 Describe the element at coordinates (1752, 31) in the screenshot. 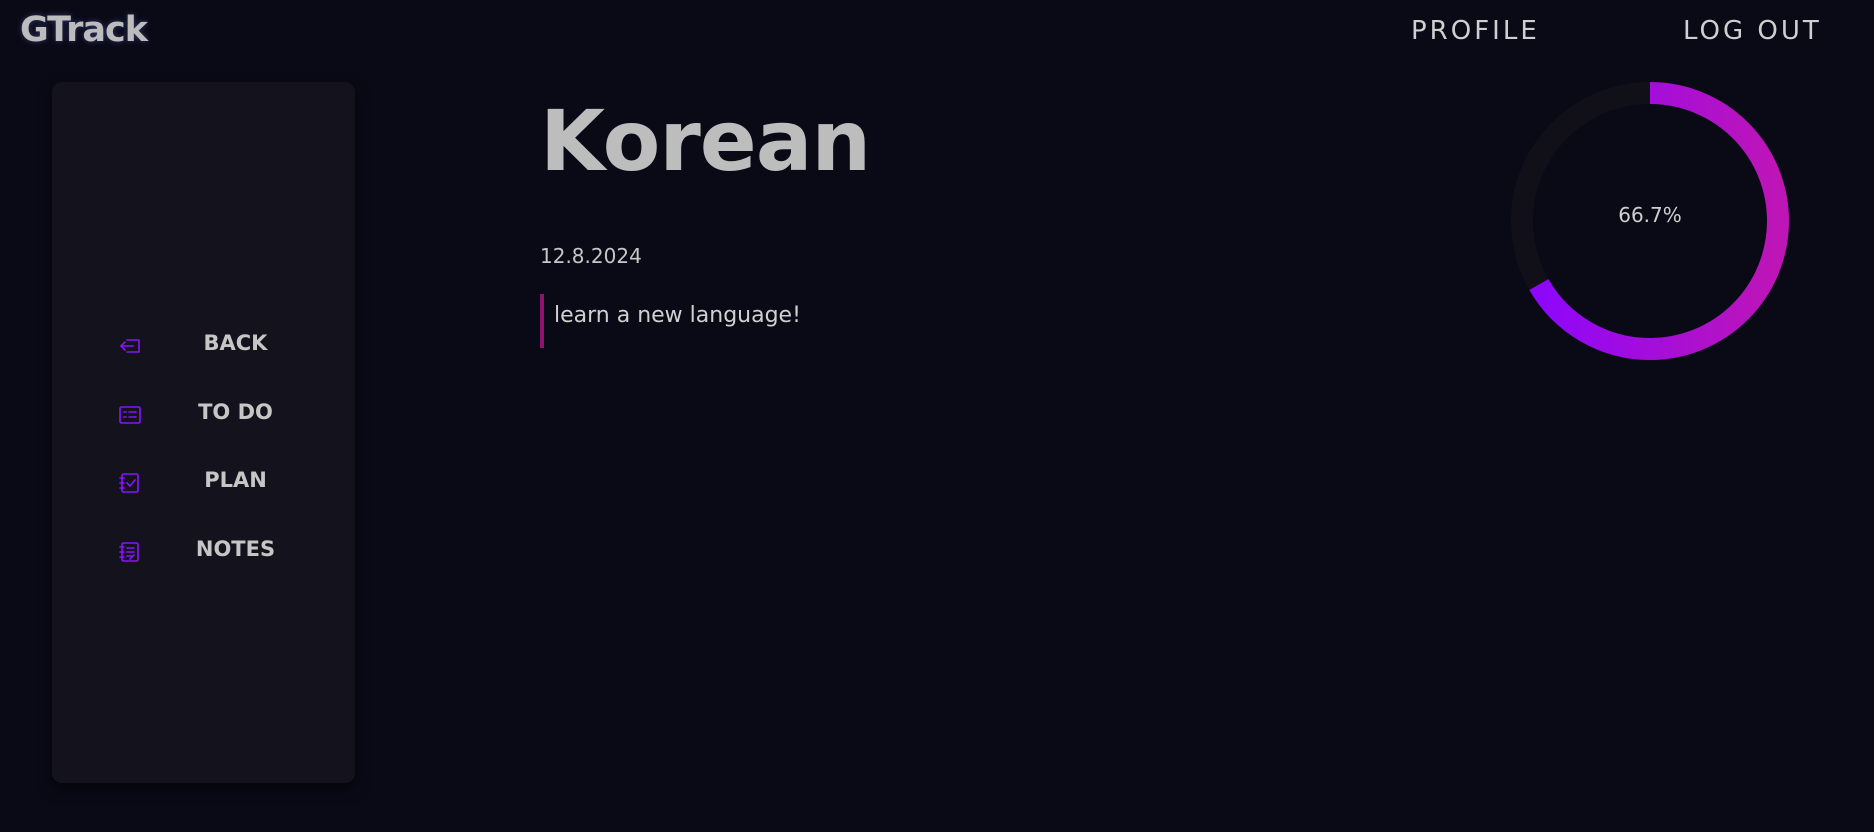

I see `logout-link: LOG OUT` at that location.